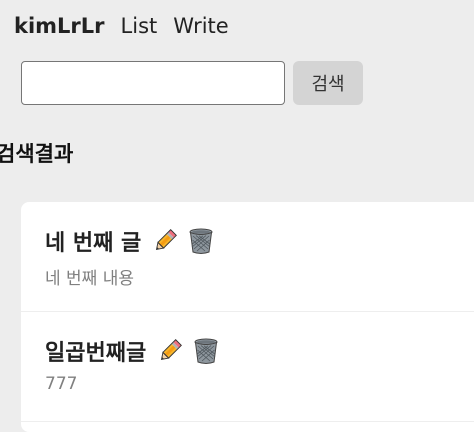 The height and width of the screenshot is (432, 474). I want to click on search-form: 검색, so click(192, 83).